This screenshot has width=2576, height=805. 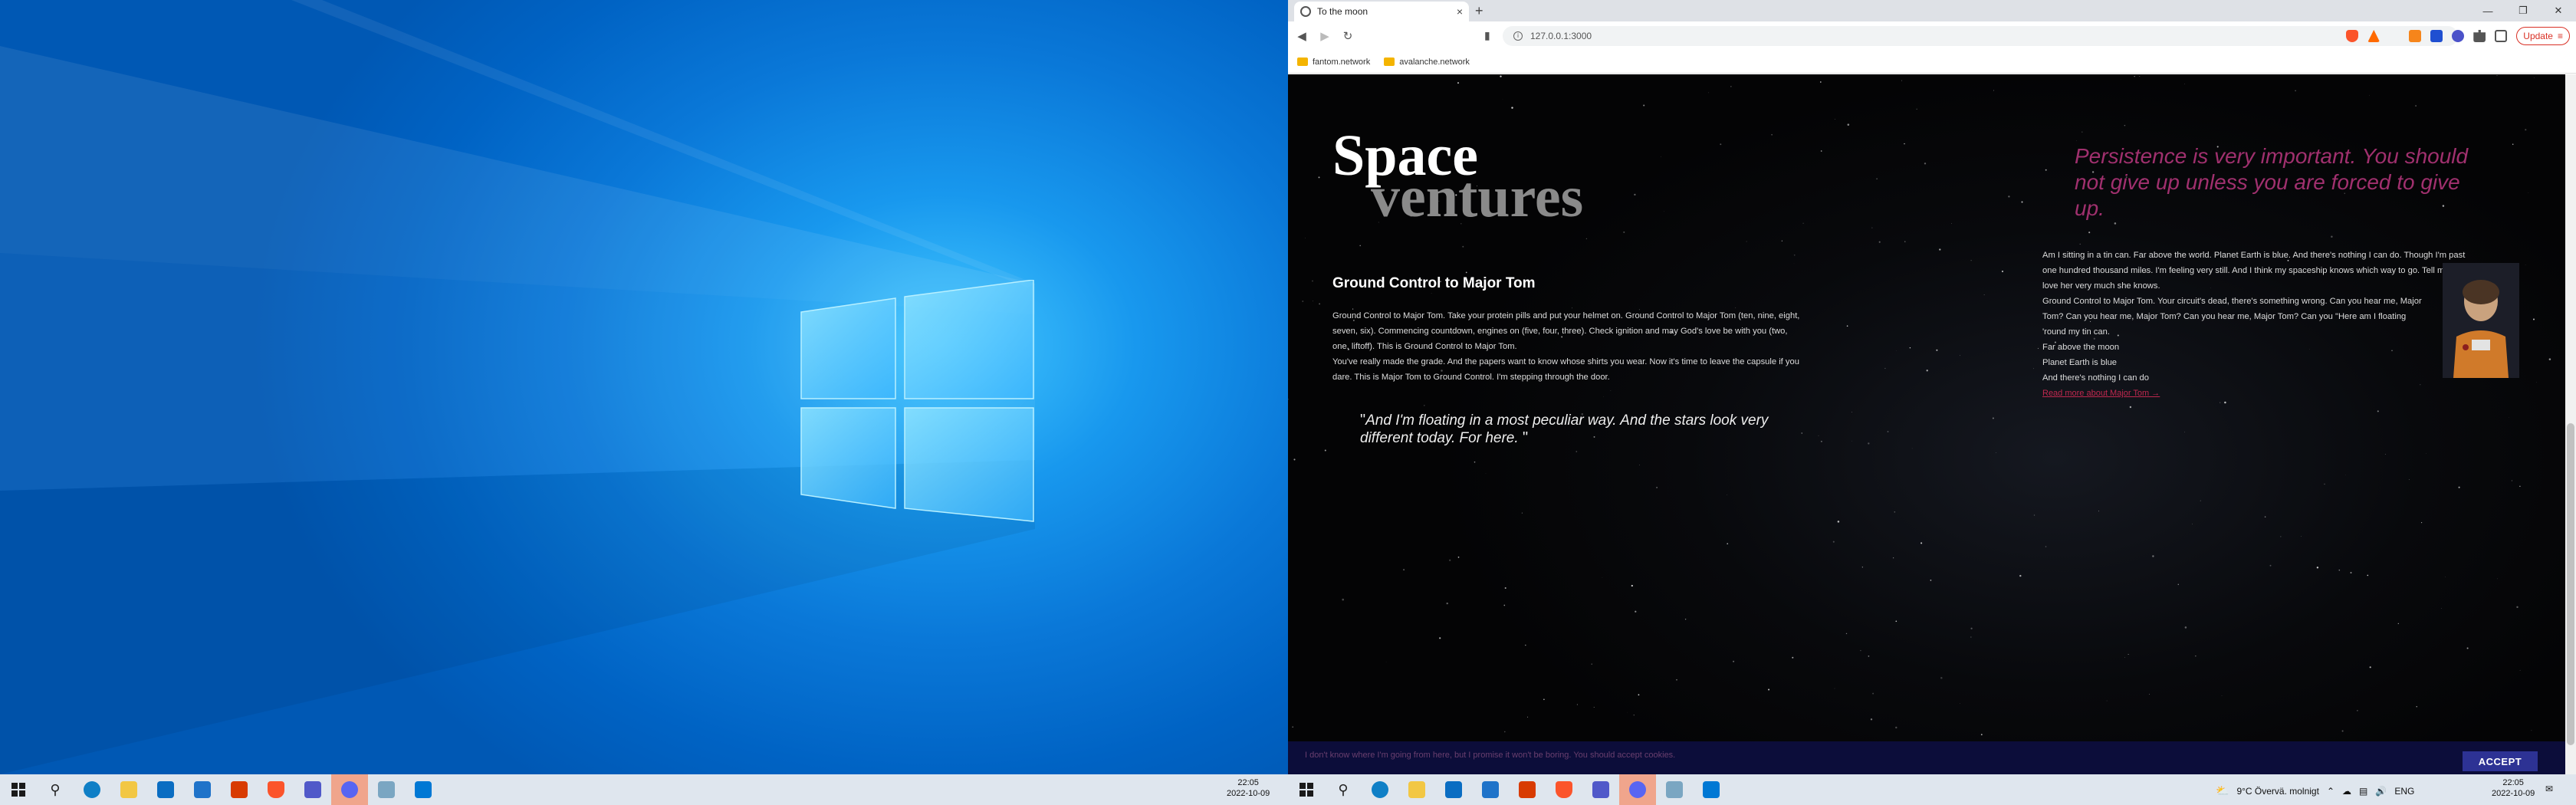 What do you see at coordinates (1526, 438) in the screenshot?
I see `quote-close-mark: "` at bounding box center [1526, 438].